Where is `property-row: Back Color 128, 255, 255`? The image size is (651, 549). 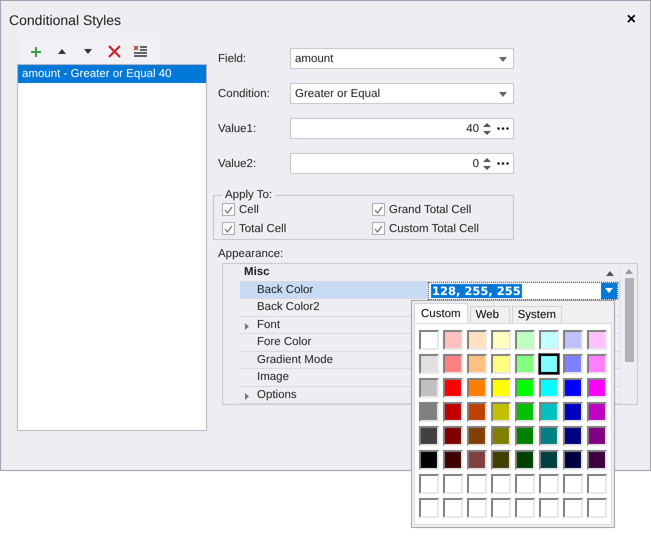
property-row: Back Color 128, 255, 255 is located at coordinates (430, 290).